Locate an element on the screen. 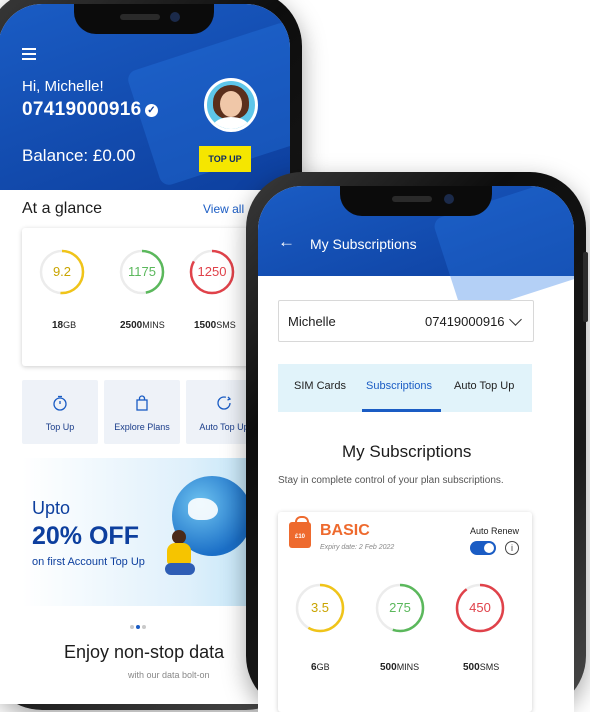  section-title: My Subscriptions is located at coordinates (407, 451).